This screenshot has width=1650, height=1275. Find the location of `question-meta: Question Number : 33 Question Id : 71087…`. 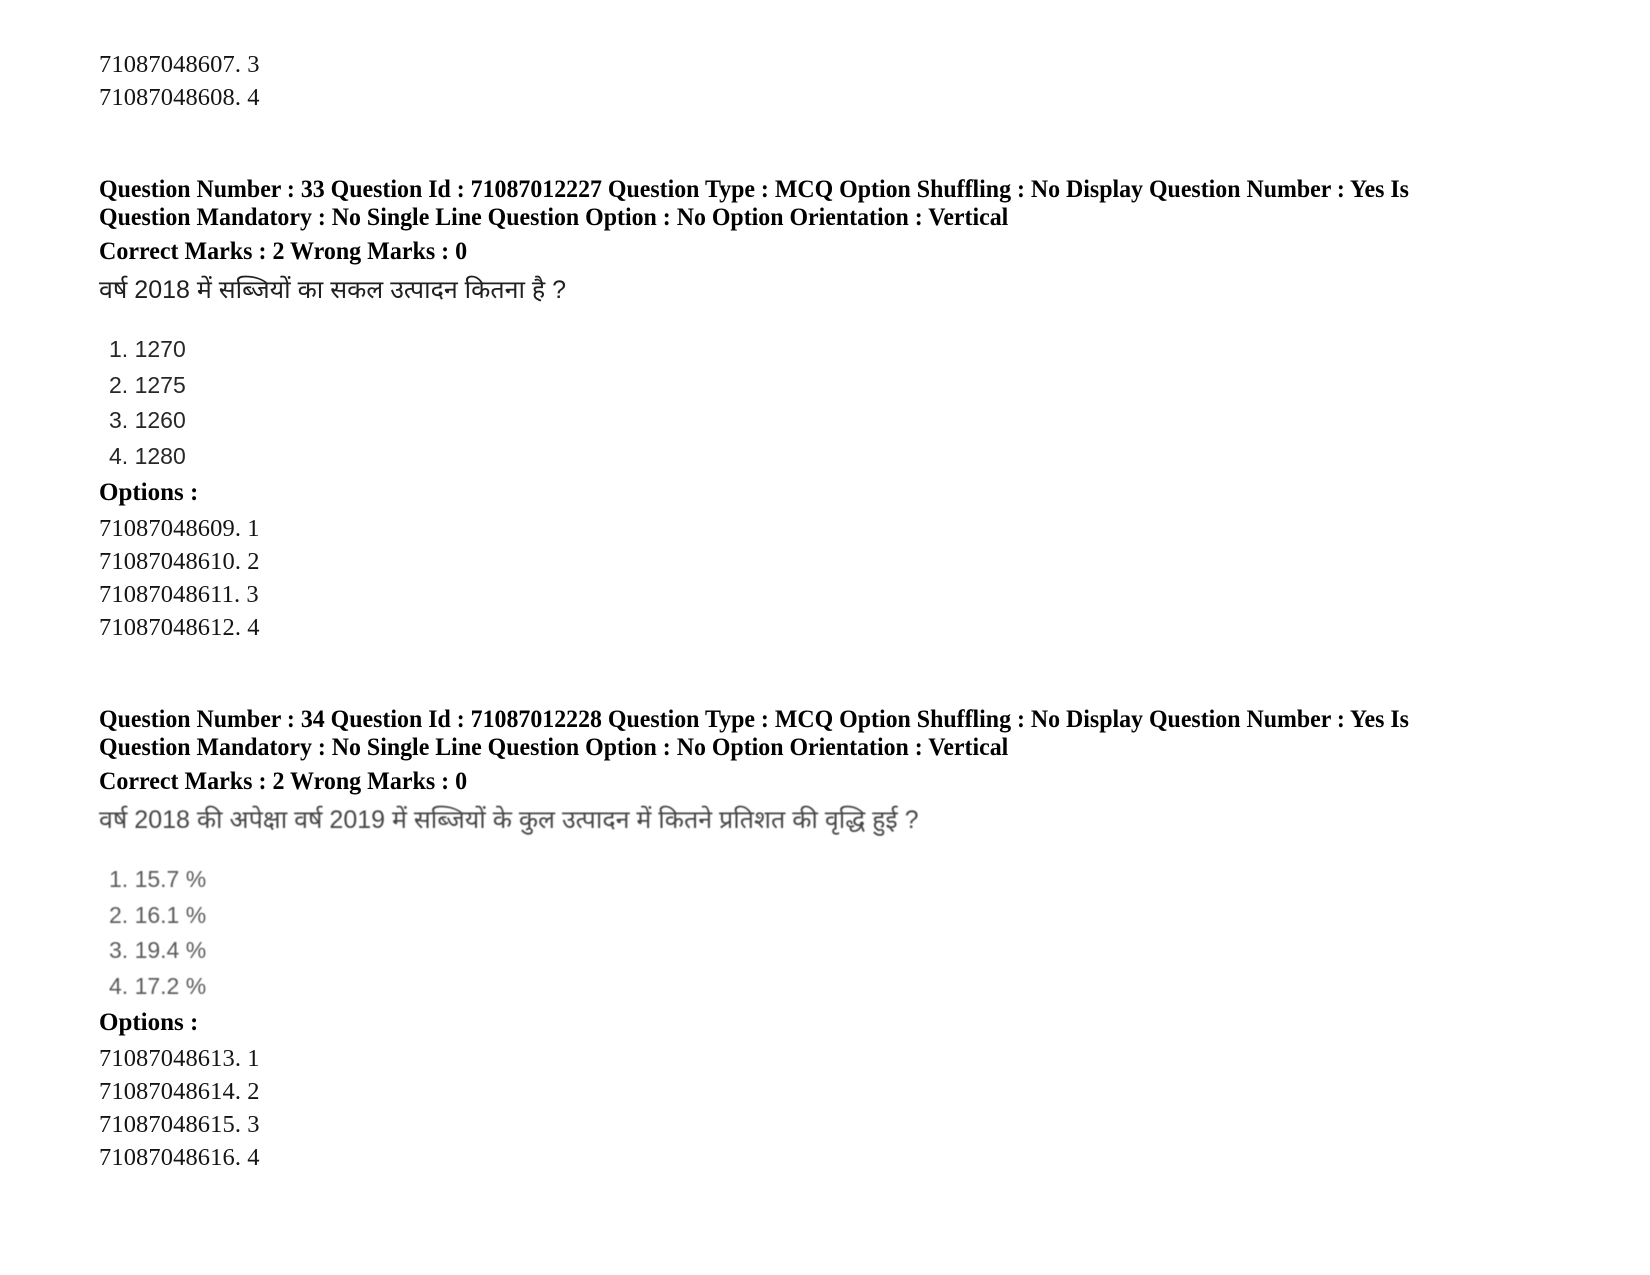

question-meta: Question Number : 33 Question Id : 71087… is located at coordinates (827, 204).